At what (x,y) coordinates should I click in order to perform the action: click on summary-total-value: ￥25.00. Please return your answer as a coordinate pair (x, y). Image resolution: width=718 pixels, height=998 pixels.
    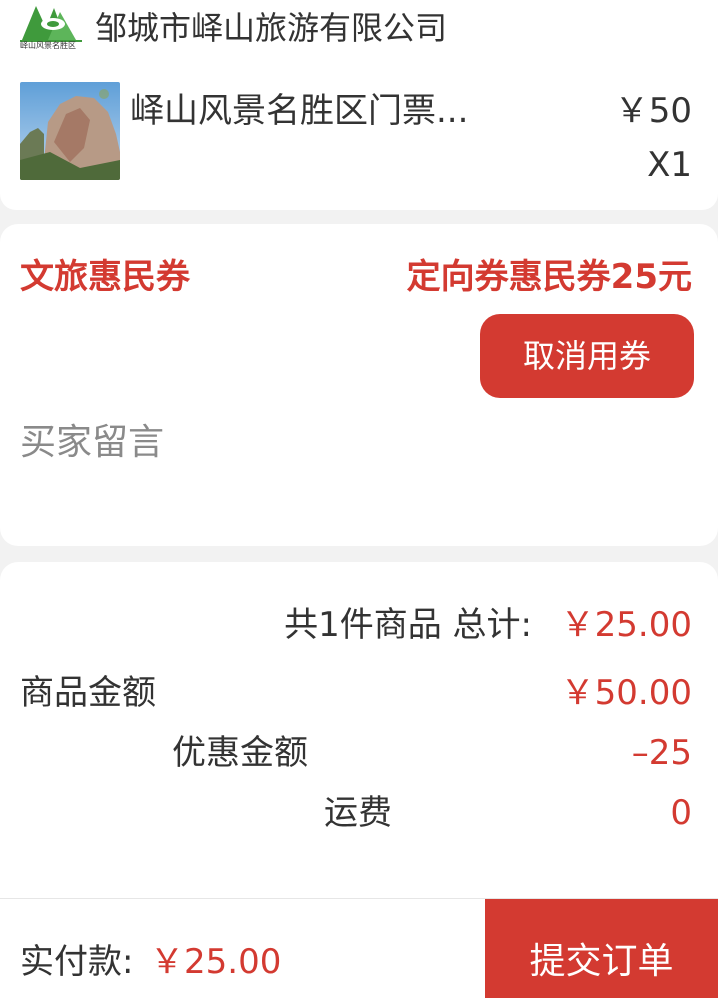
    Looking at the image, I should click on (626, 625).